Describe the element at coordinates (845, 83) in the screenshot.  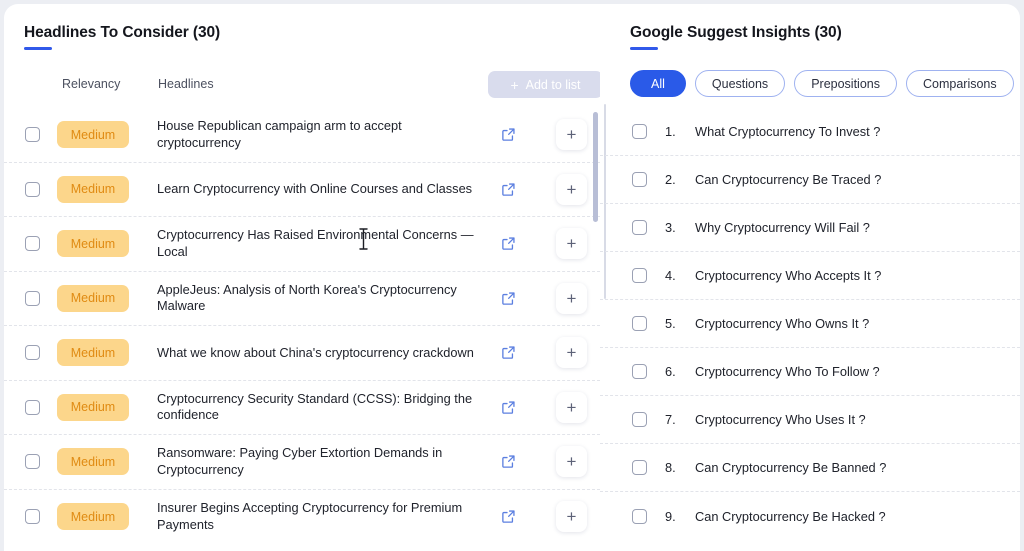
I see `filter-tab-prepositions: Prepositions` at that location.